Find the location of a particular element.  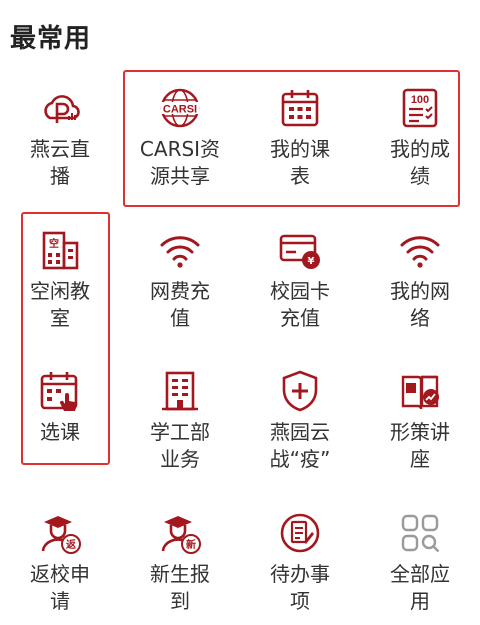

return-student-icon: 返 is located at coordinates (60, 533).